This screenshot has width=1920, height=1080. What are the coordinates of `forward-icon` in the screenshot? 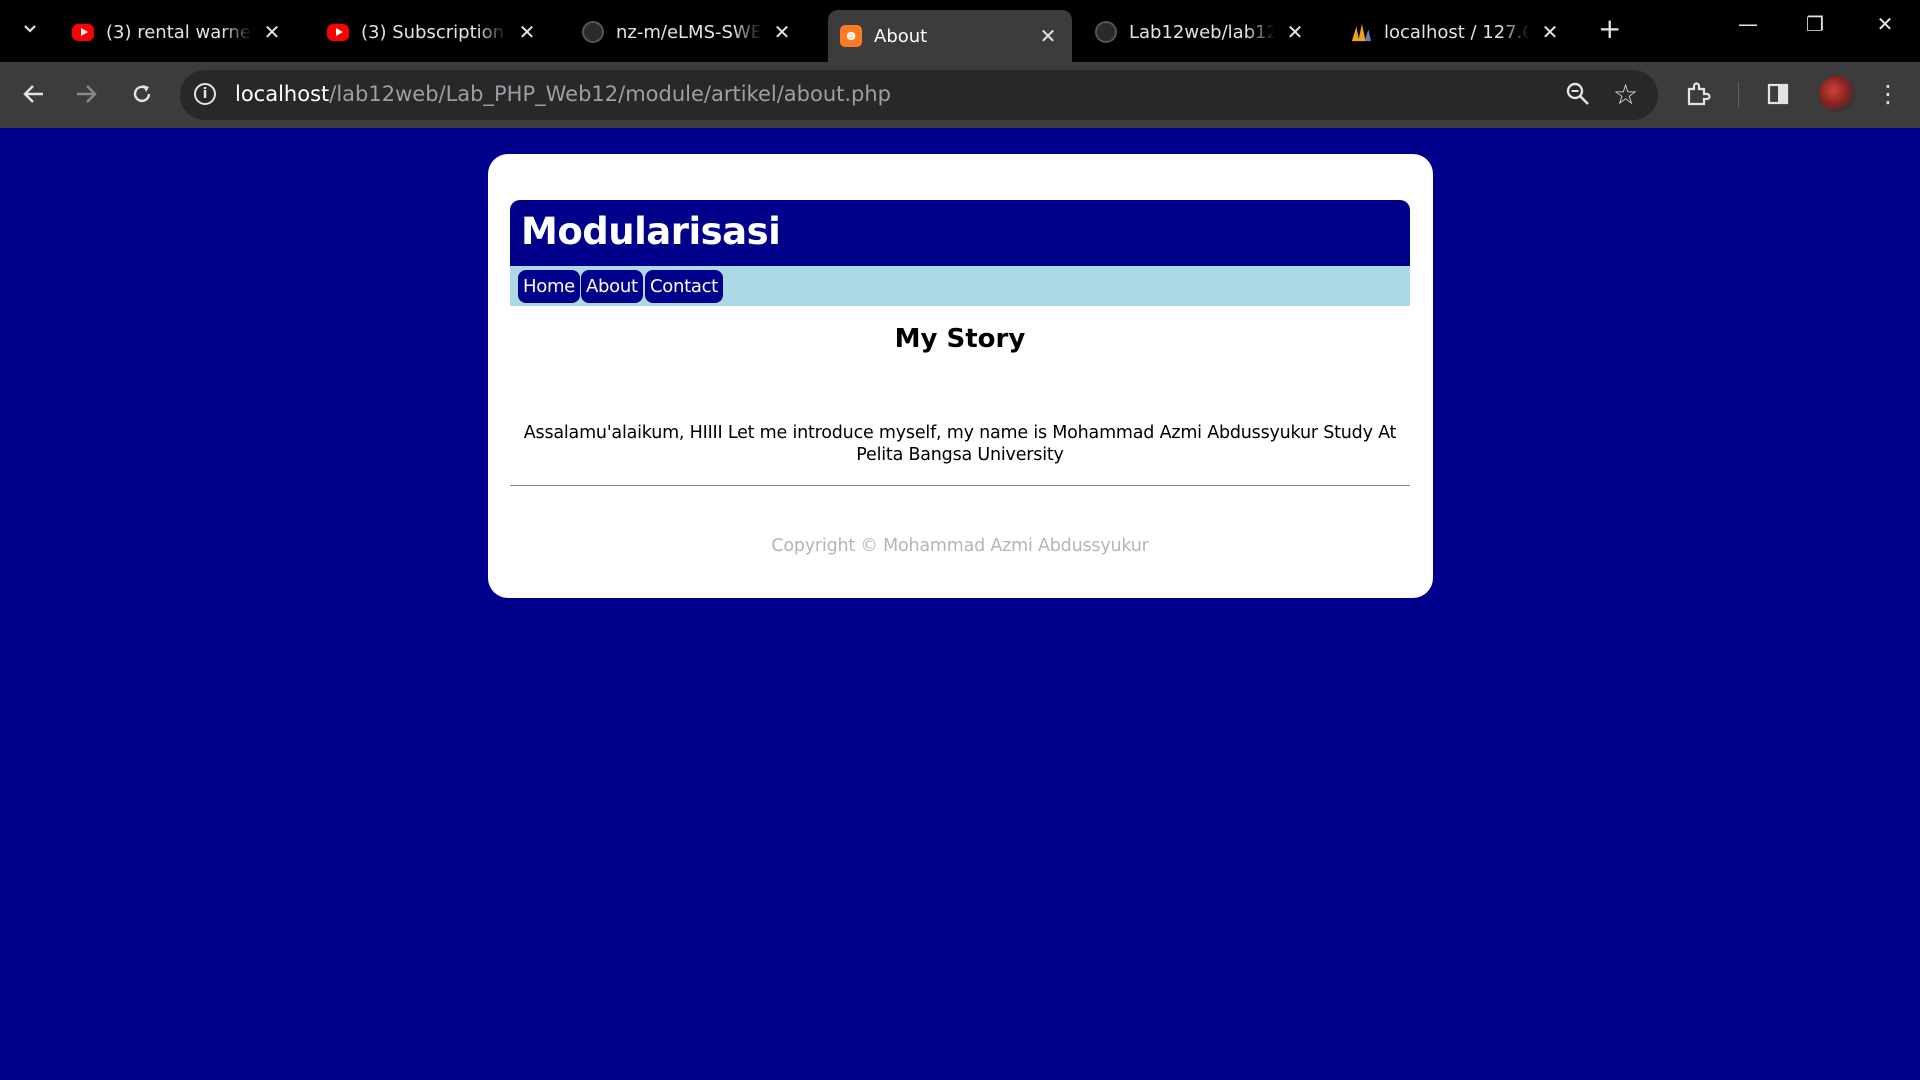 It's located at (86, 94).